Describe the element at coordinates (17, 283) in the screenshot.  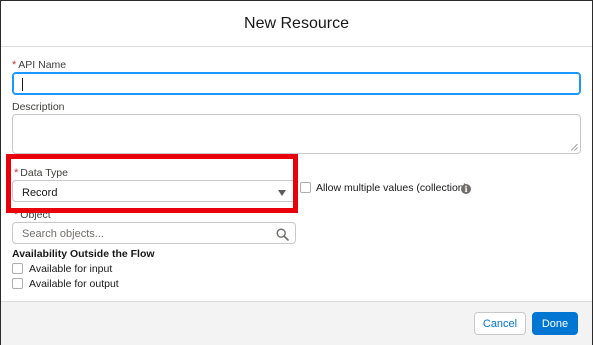
I see `available-for-output-checkbox` at that location.